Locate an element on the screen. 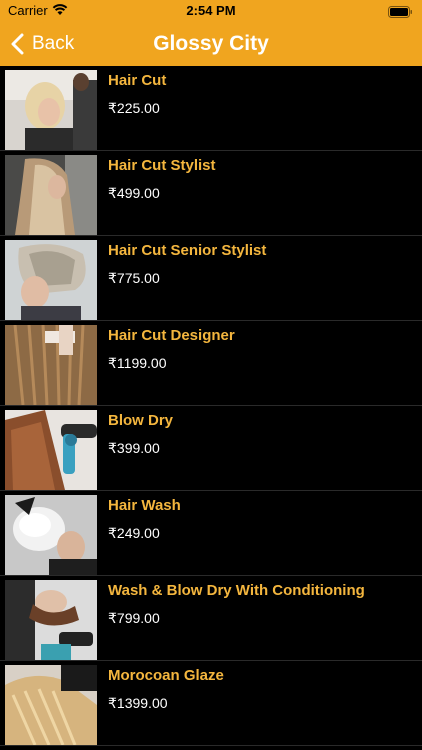 The height and width of the screenshot is (750, 422). service-name: Hair Cut Designer is located at coordinates (171, 335).